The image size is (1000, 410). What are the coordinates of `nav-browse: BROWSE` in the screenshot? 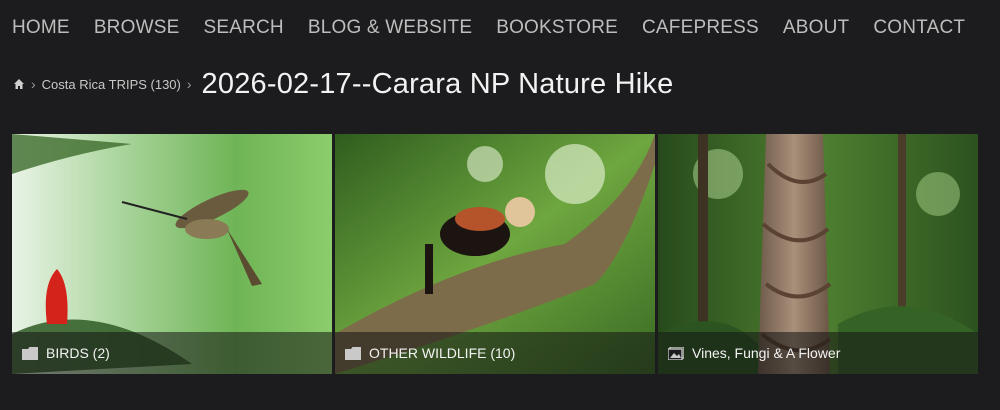 It's located at (137, 28).